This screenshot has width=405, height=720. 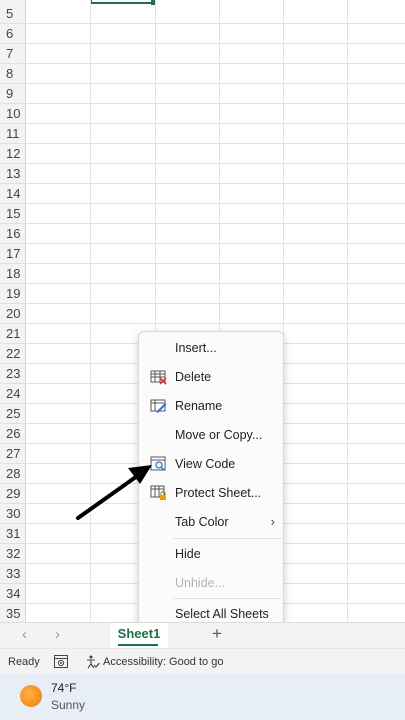 What do you see at coordinates (13, 254) in the screenshot?
I see `row-number: 17` at bounding box center [13, 254].